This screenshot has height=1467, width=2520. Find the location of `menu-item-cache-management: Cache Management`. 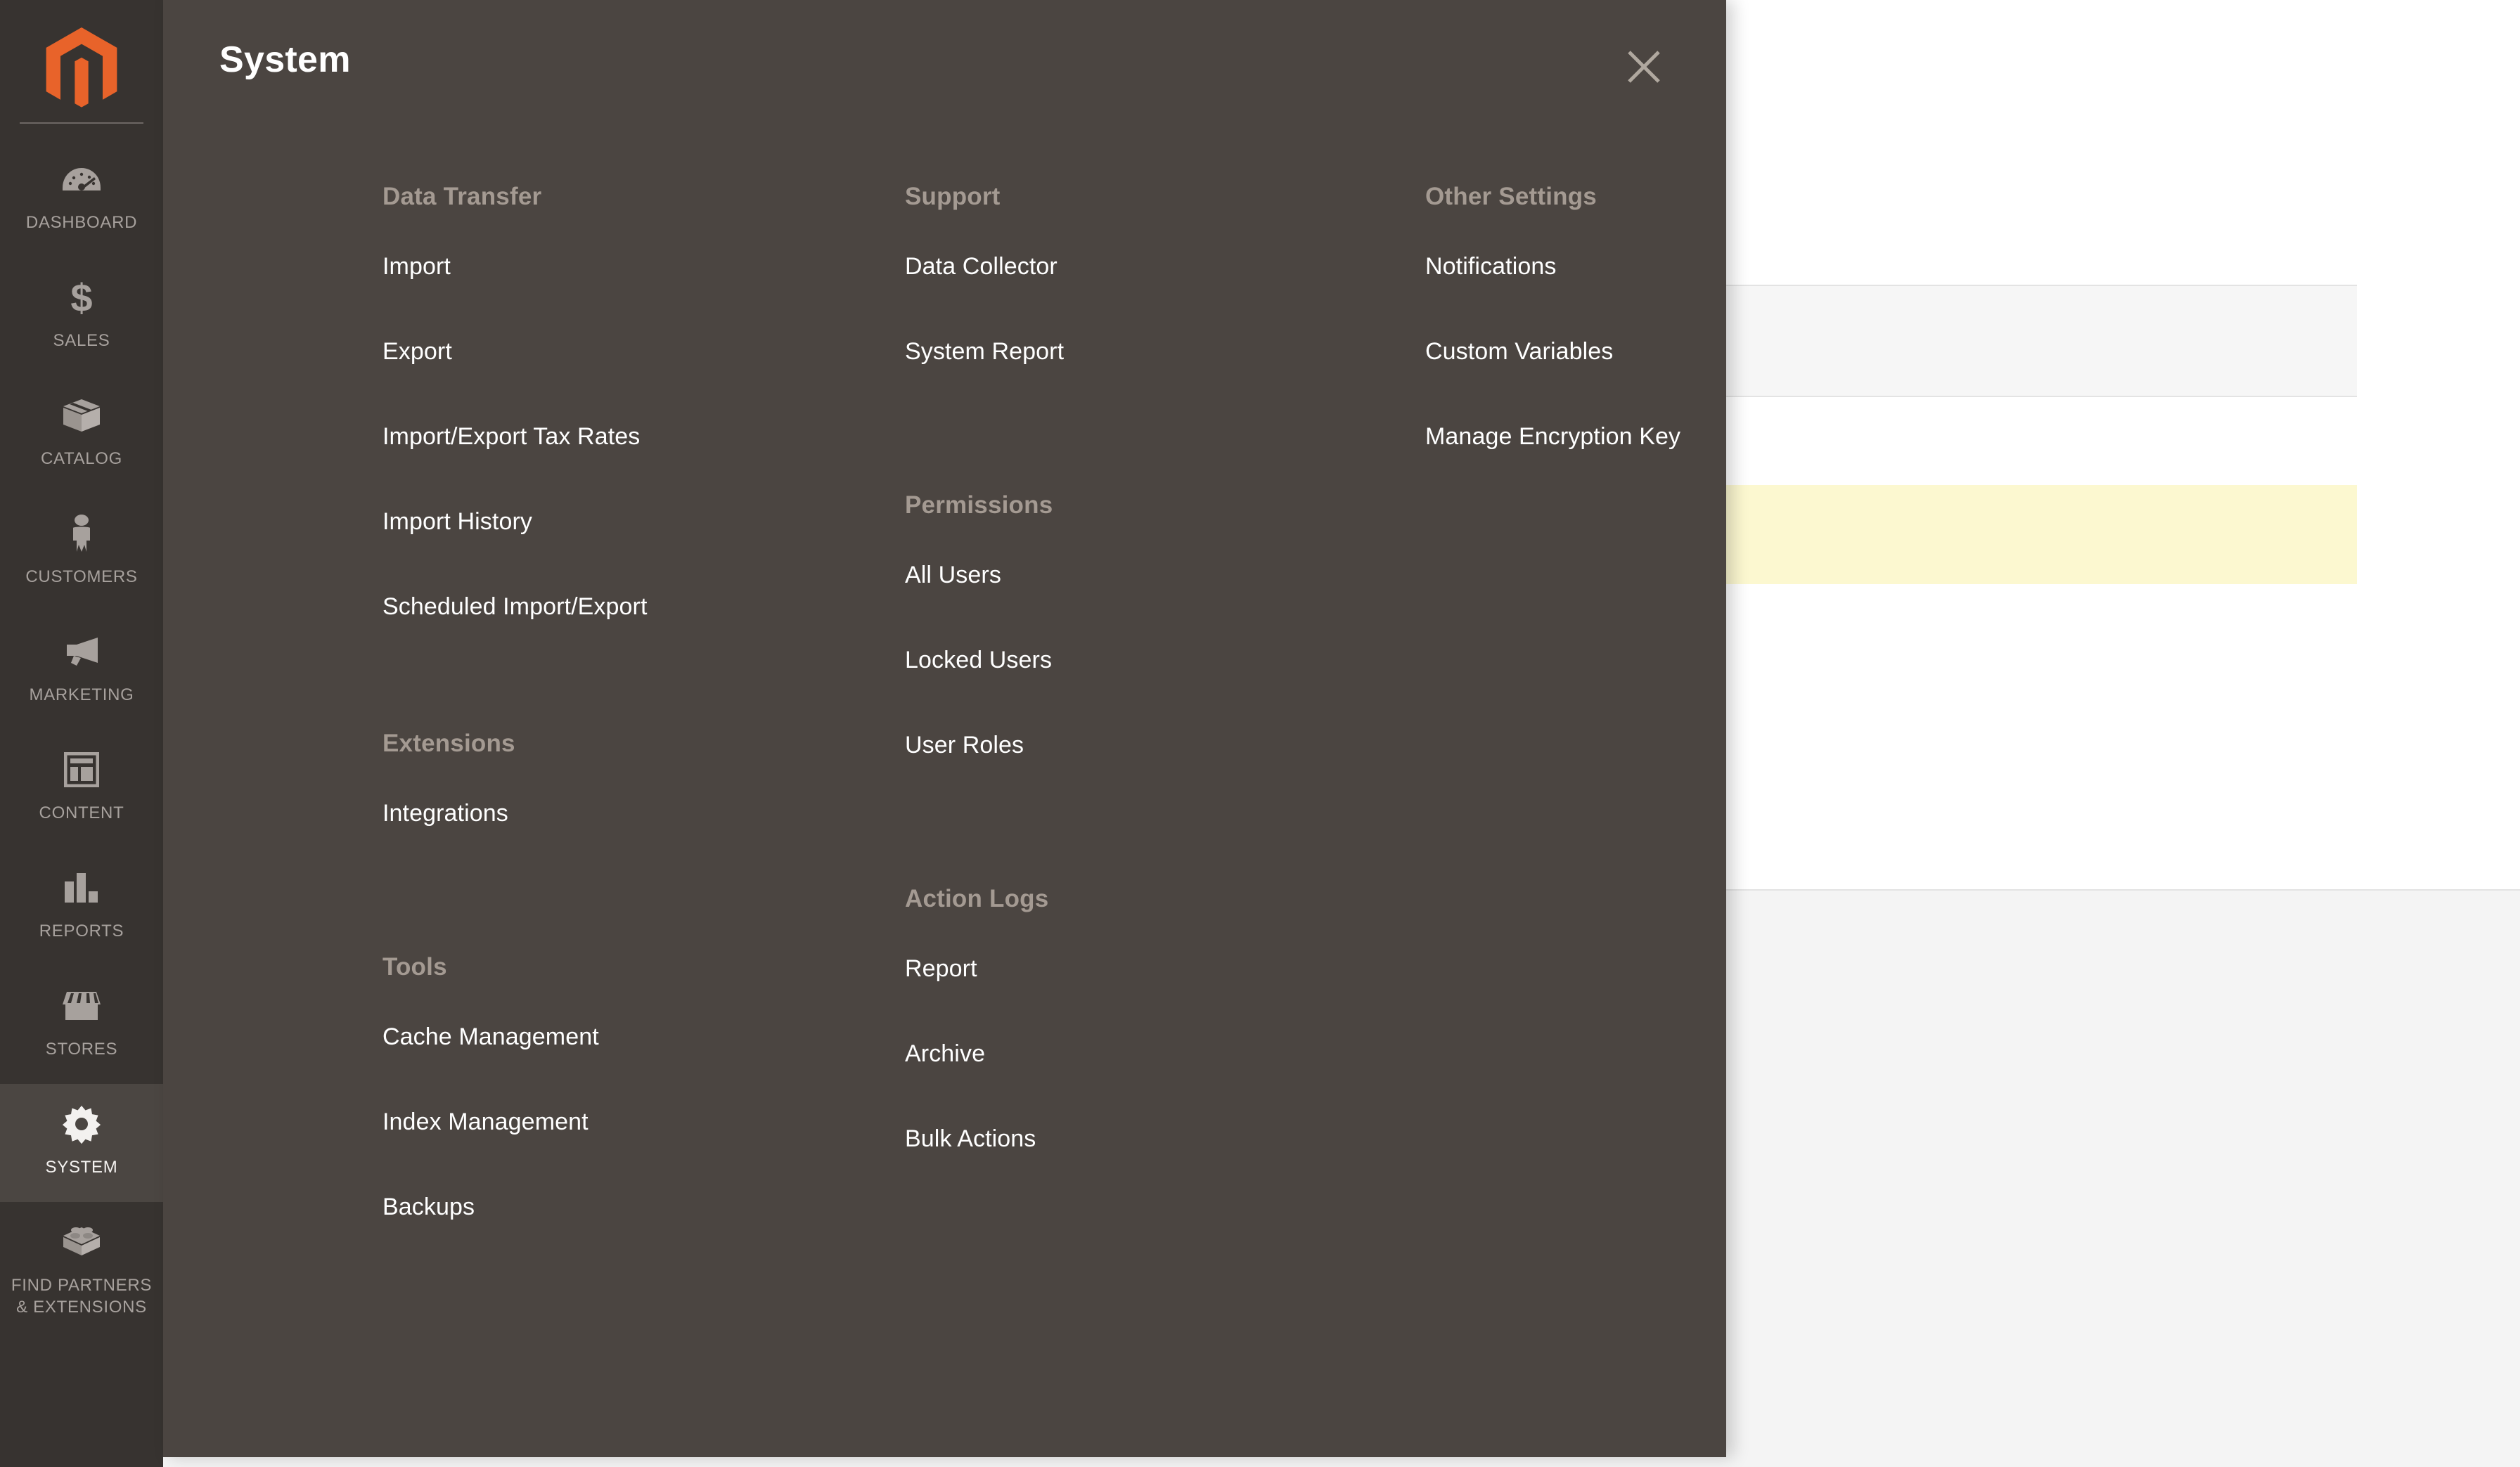

menu-item-cache-management: Cache Management is located at coordinates (639, 1037).